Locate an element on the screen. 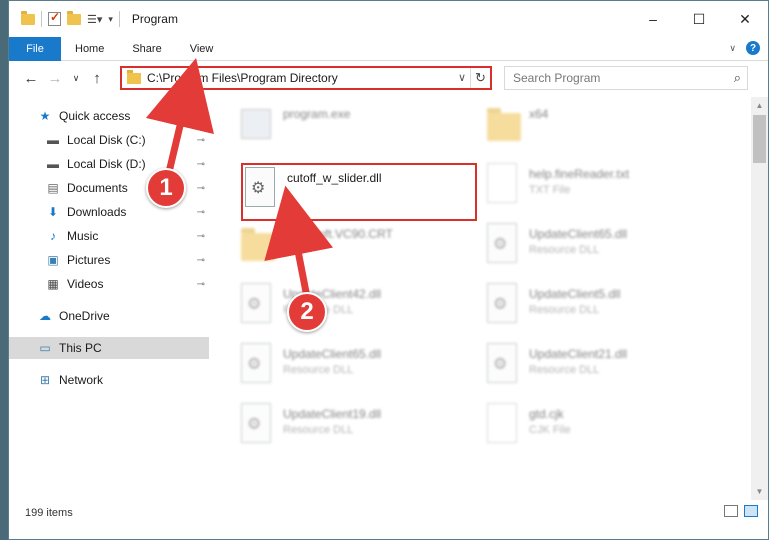 This screenshot has width=769, height=540. callout-step-2: 2 is located at coordinates (307, 312).